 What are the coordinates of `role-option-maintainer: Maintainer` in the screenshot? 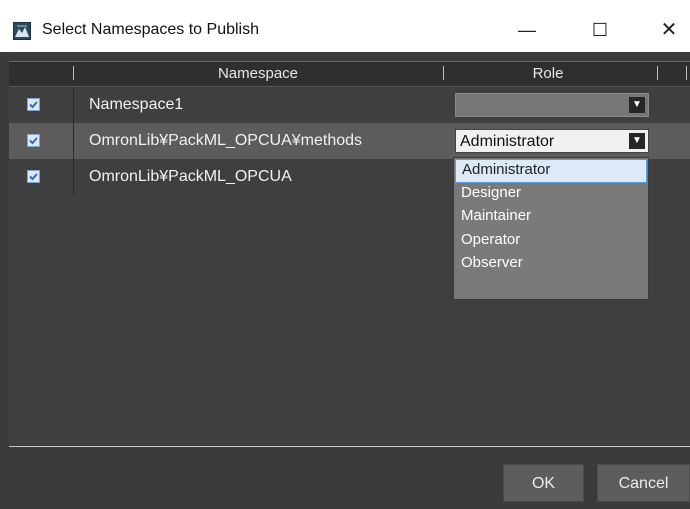 It's located at (551, 218).